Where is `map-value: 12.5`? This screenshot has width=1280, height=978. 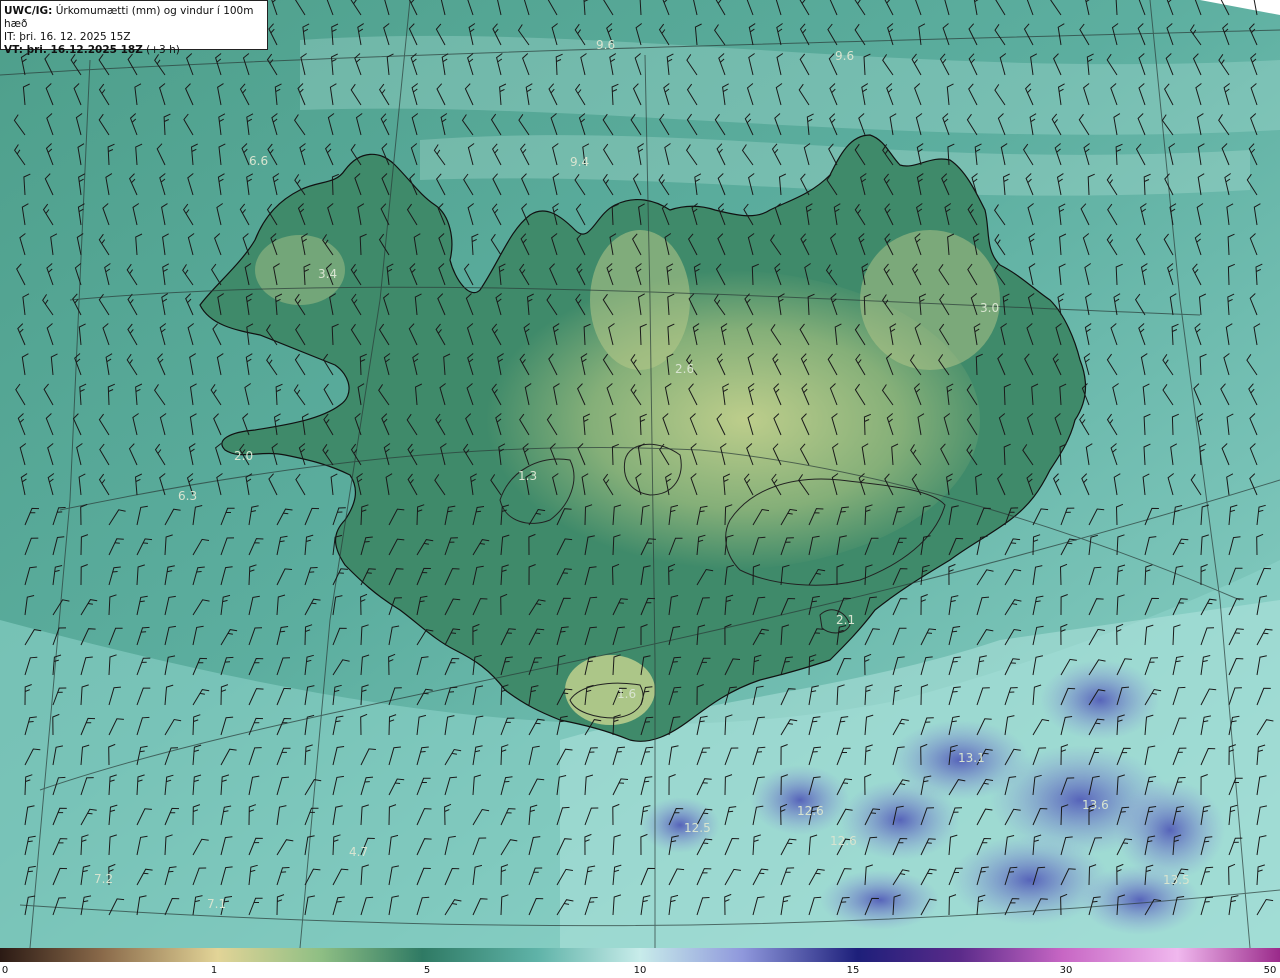 map-value: 12.5 is located at coordinates (697, 828).